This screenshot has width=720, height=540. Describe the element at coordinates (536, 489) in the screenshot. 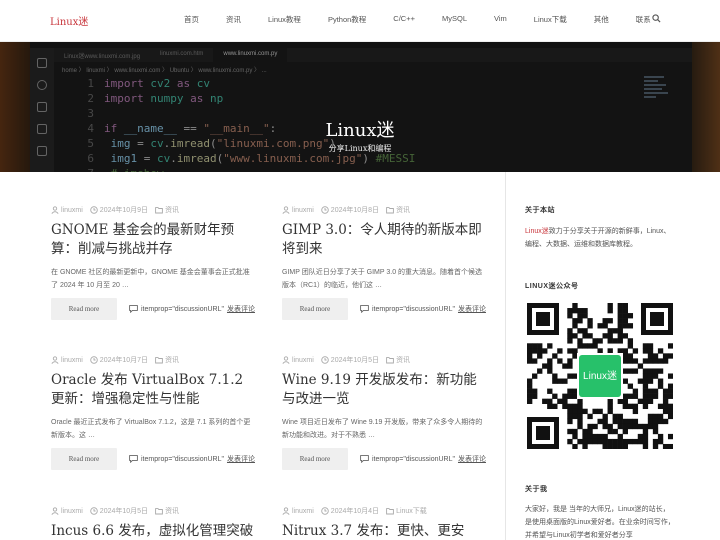

I see `sidebar-heading-about-me: 关于我` at that location.